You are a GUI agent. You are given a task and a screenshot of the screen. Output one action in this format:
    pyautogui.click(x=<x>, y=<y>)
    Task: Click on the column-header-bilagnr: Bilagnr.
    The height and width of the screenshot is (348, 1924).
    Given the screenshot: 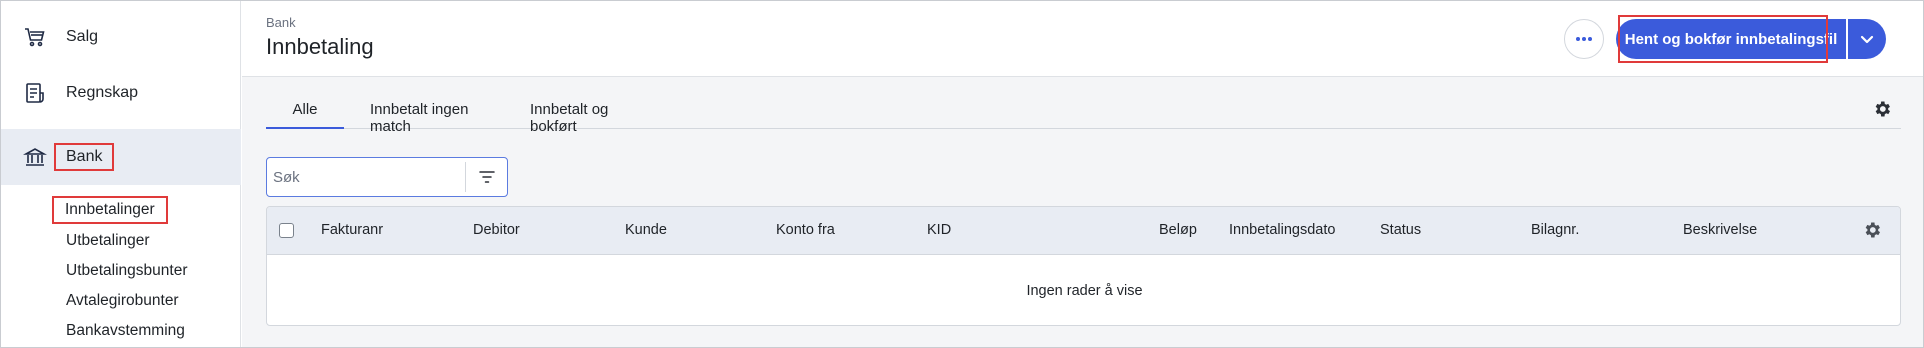 What is the action you would take?
    pyautogui.click(x=1555, y=230)
    